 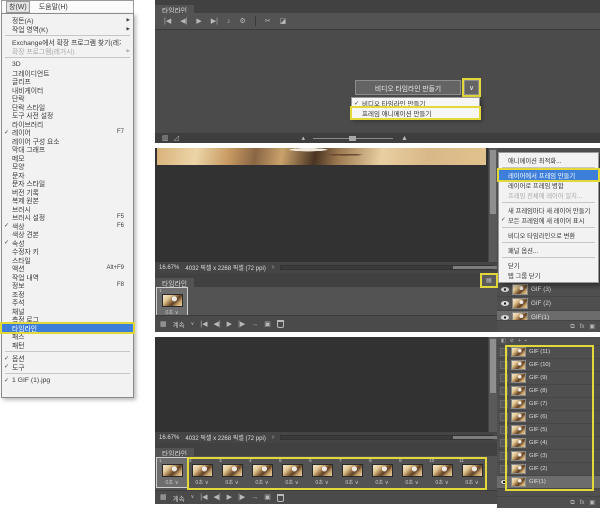 I want to click on new-frame-icon: ▣, so click(x=267, y=497).